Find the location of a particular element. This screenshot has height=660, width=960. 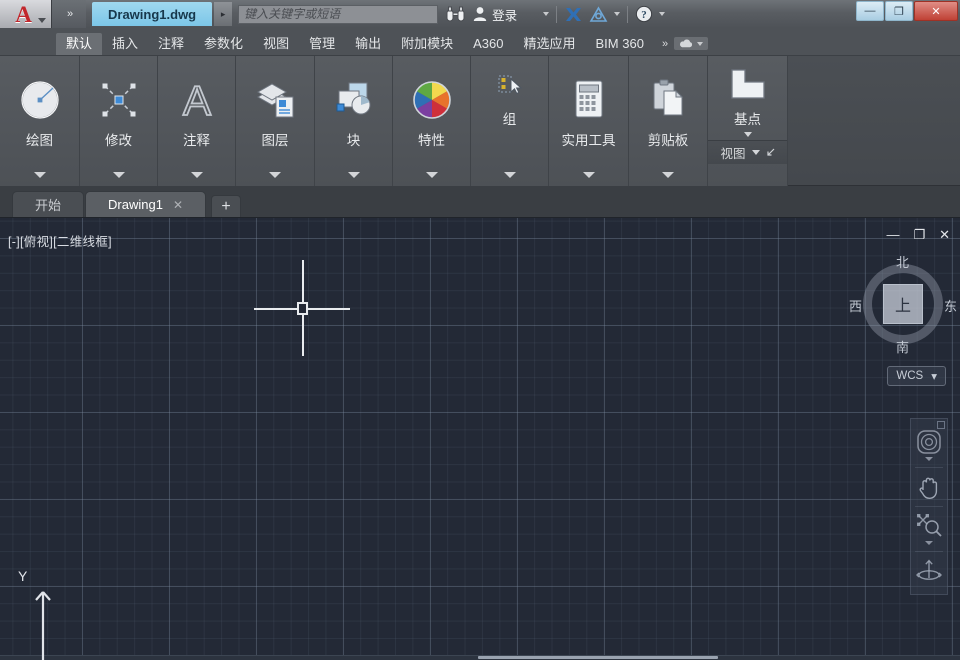

window-restore-button: ❐ is located at coordinates (899, 11).